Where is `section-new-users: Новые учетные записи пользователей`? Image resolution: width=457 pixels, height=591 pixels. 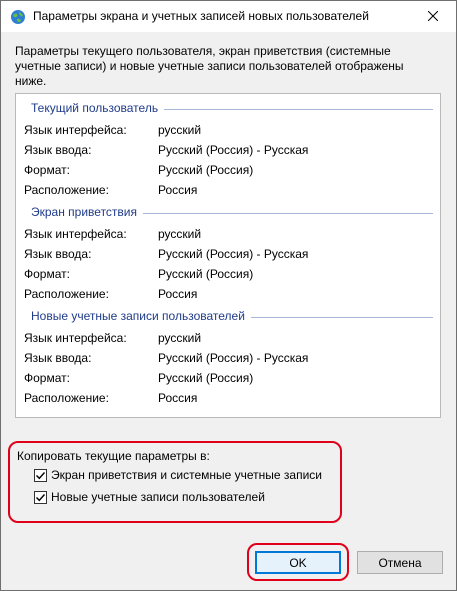
section-new-users: Новые учетные записи пользователей is located at coordinates (232, 316).